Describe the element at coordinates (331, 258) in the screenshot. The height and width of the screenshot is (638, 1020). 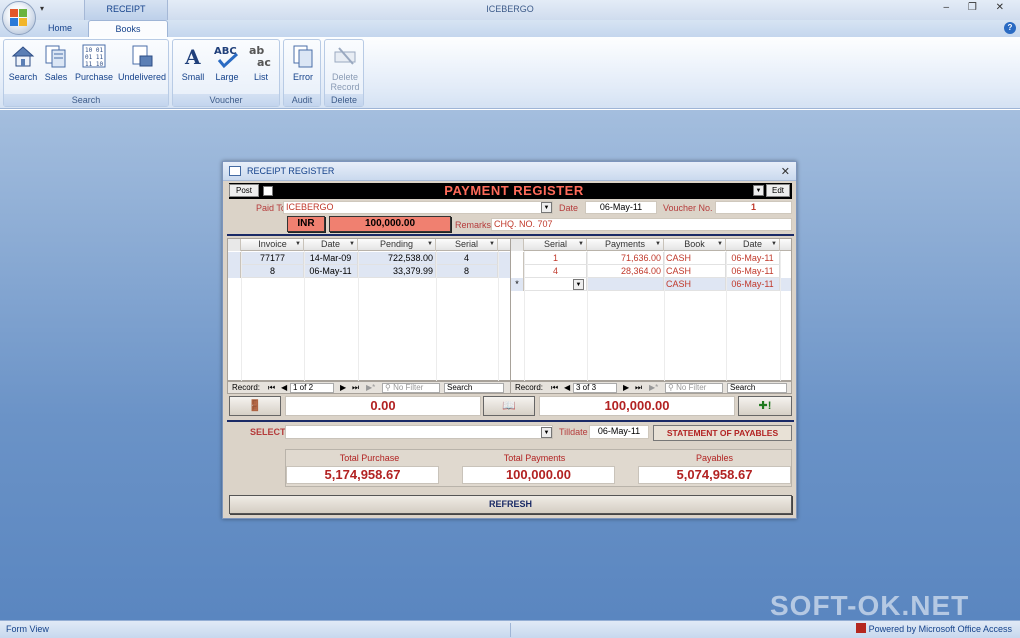
I see `date-cell: 14-Mar-09` at that location.